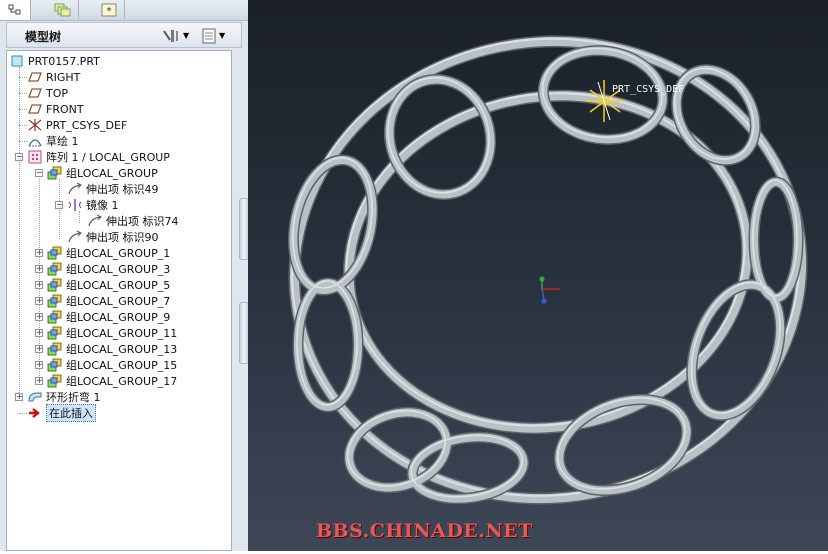  I want to click on insert-here-marker: 在此插入, so click(61, 413).